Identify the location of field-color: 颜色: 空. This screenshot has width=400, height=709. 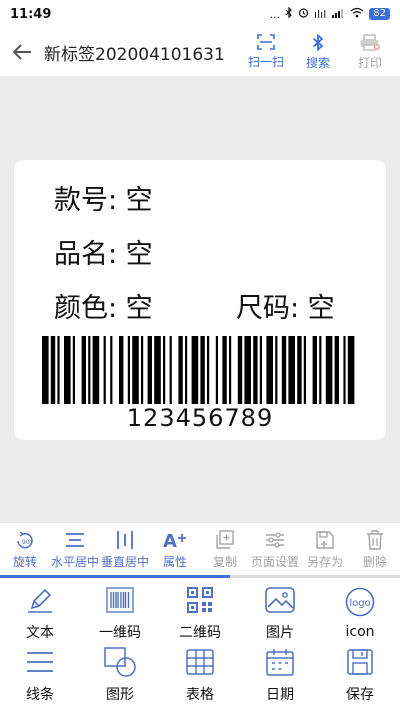
(103, 305).